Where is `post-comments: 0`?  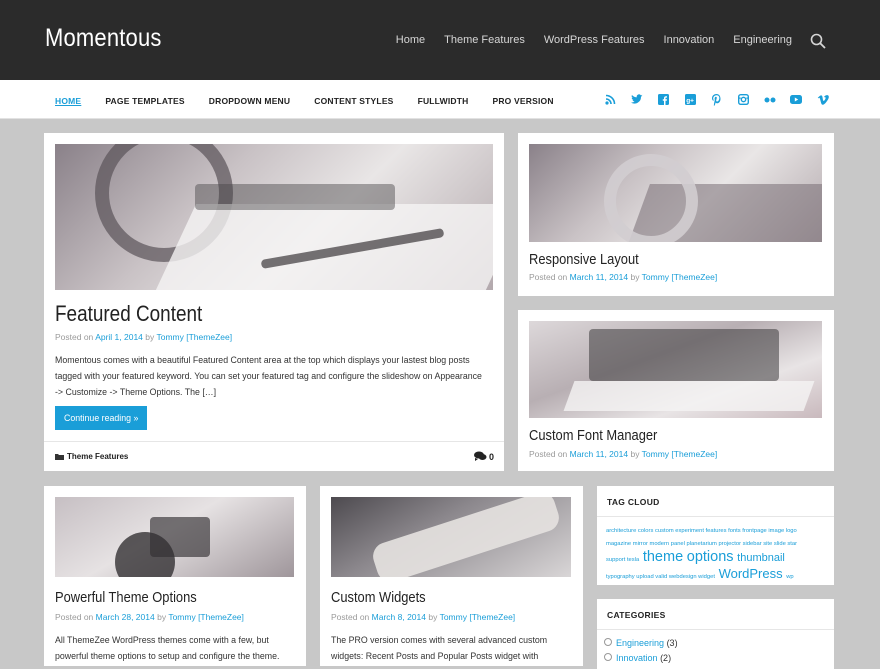 post-comments: 0 is located at coordinates (484, 456).